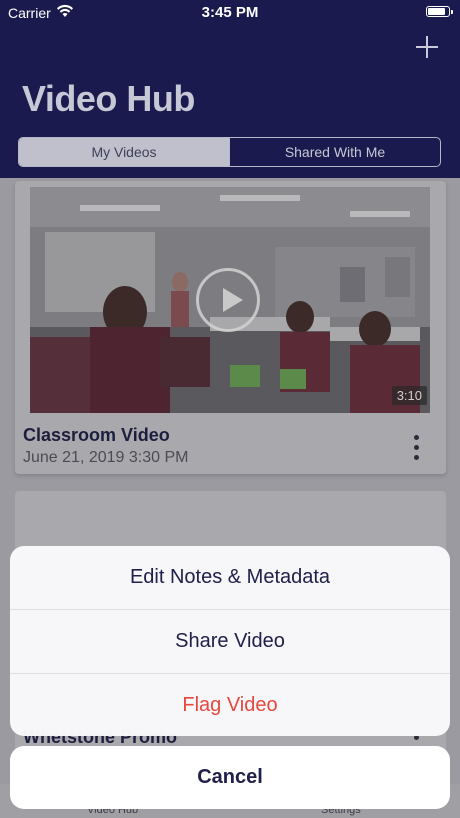  Describe the element at coordinates (124, 152) in the screenshot. I see `segment-my-videos: My Videos` at that location.